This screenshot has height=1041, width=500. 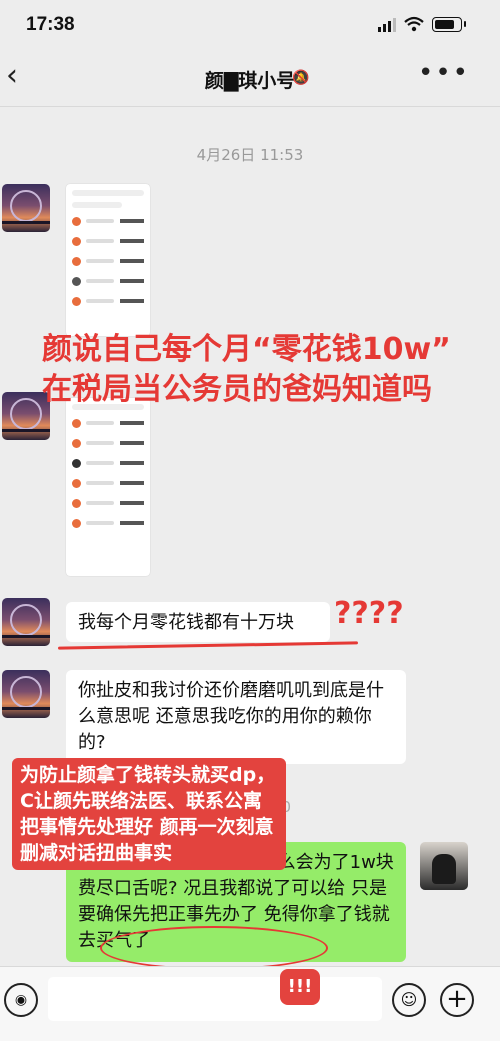 What do you see at coordinates (208, 645) in the screenshot?
I see `highlight-underline` at bounding box center [208, 645].